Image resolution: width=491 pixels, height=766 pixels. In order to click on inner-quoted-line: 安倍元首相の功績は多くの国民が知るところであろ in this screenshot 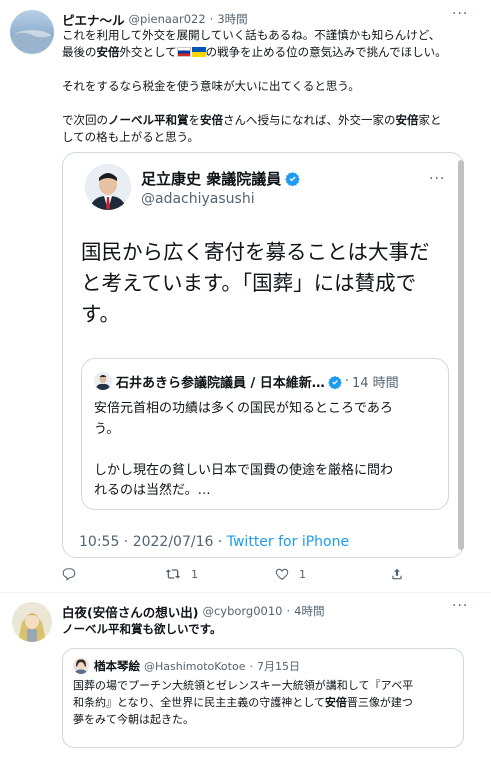, I will do `click(243, 408)`.